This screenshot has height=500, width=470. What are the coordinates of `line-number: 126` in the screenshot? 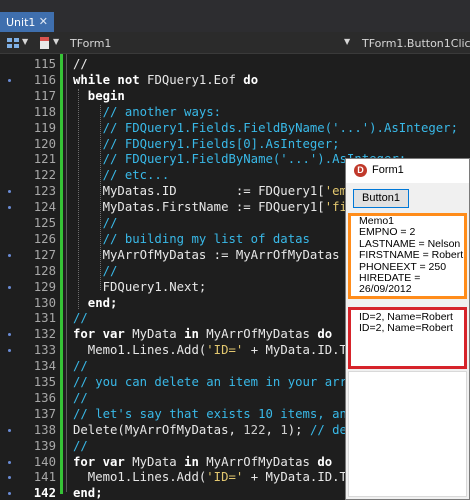 It's located at (44, 238).